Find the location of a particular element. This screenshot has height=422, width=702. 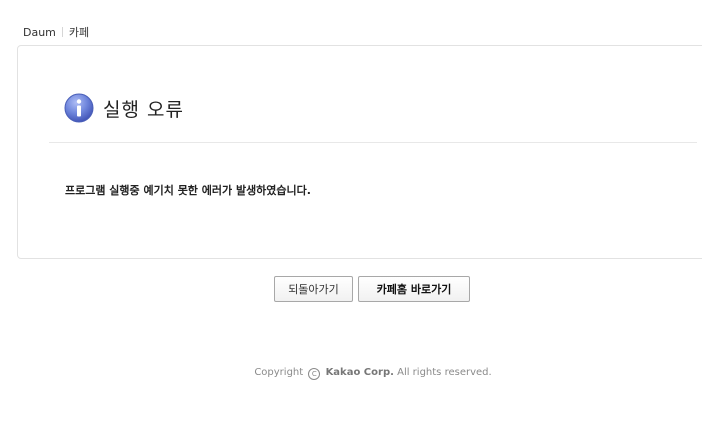

nav-separator is located at coordinates (62, 32).